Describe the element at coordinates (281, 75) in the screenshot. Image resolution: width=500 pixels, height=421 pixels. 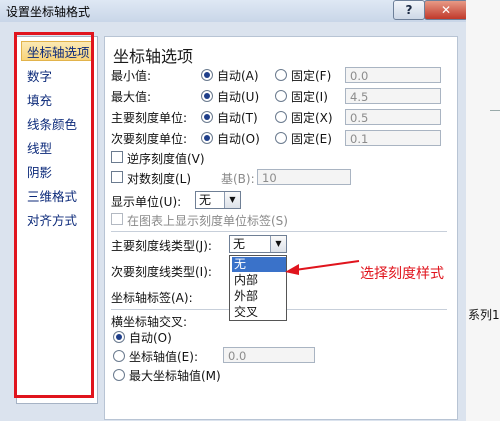
I see `min-fixed-radio` at that location.